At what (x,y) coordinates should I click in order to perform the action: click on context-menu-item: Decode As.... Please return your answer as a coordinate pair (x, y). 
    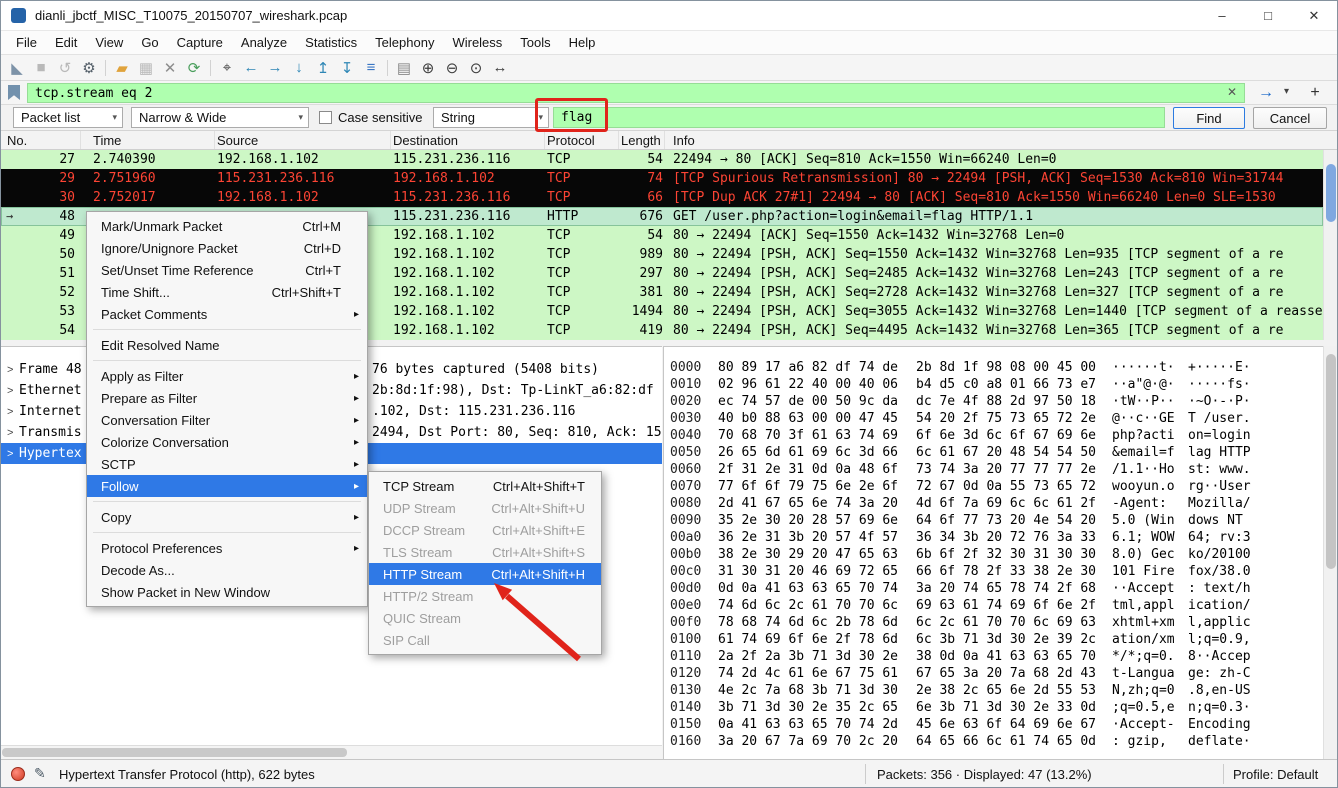
    Looking at the image, I should click on (227, 570).